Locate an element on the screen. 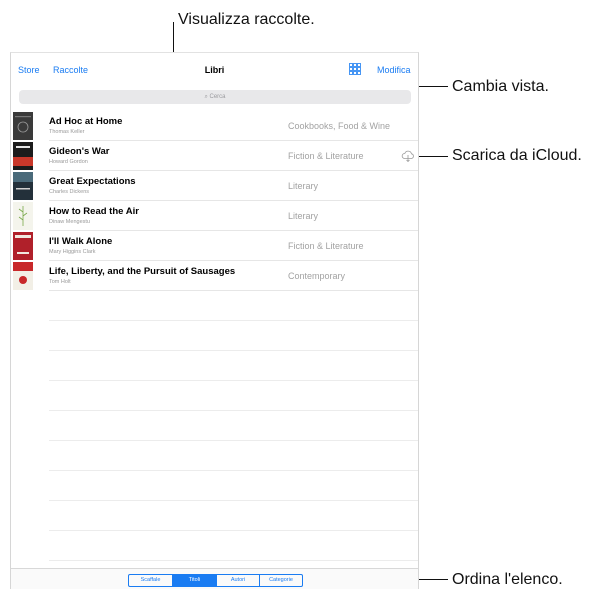  sort-segmented-control: Scaffale Titoli Autori Categorie is located at coordinates (215, 580).